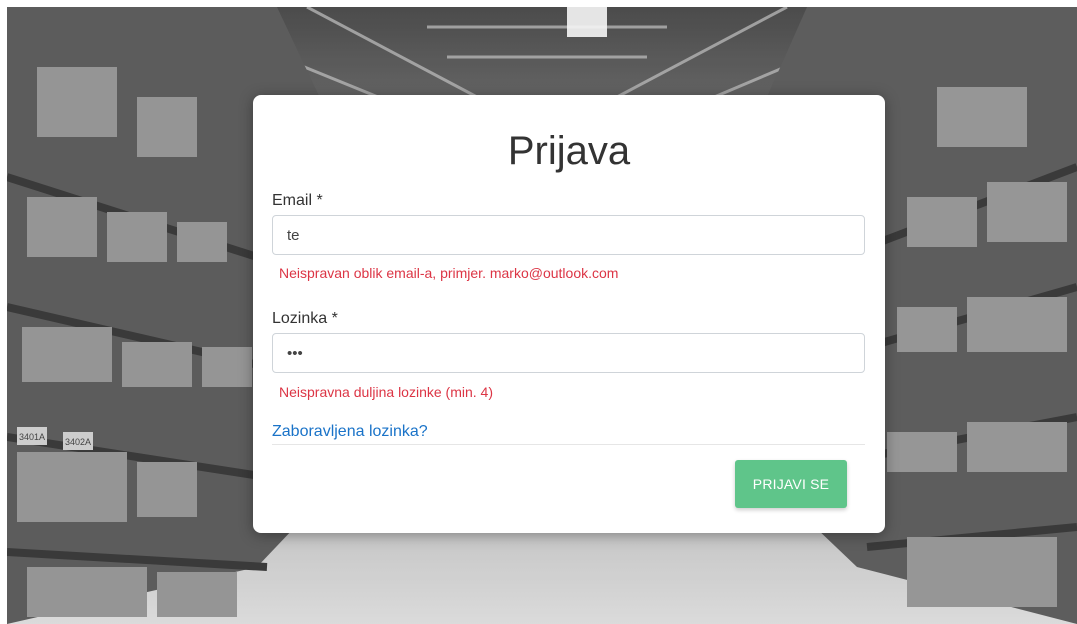  What do you see at coordinates (568, 353) in the screenshot?
I see `password-field` at bounding box center [568, 353].